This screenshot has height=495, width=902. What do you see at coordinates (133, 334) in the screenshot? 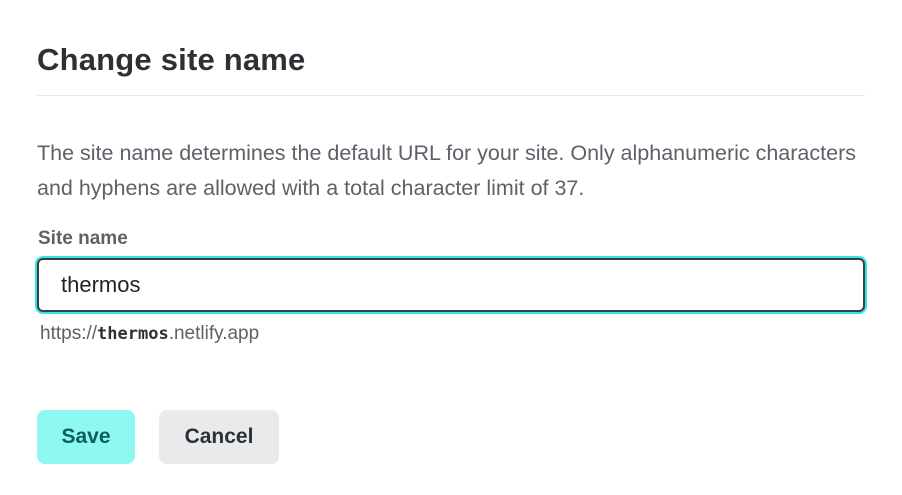
I see `url-site-name: thermos` at bounding box center [133, 334].